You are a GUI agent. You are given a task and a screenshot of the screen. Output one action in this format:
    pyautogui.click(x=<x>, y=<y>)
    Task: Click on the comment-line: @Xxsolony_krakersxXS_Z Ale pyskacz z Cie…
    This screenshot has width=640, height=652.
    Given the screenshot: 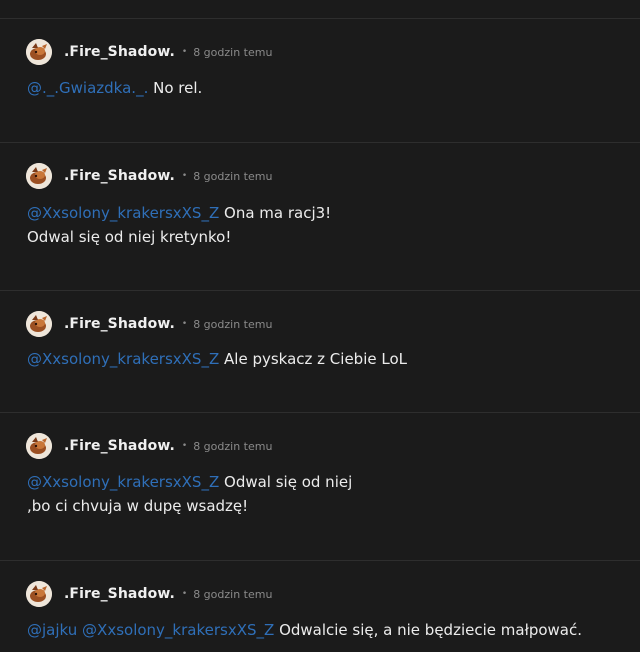 What is the action you would take?
    pyautogui.click(x=217, y=359)
    